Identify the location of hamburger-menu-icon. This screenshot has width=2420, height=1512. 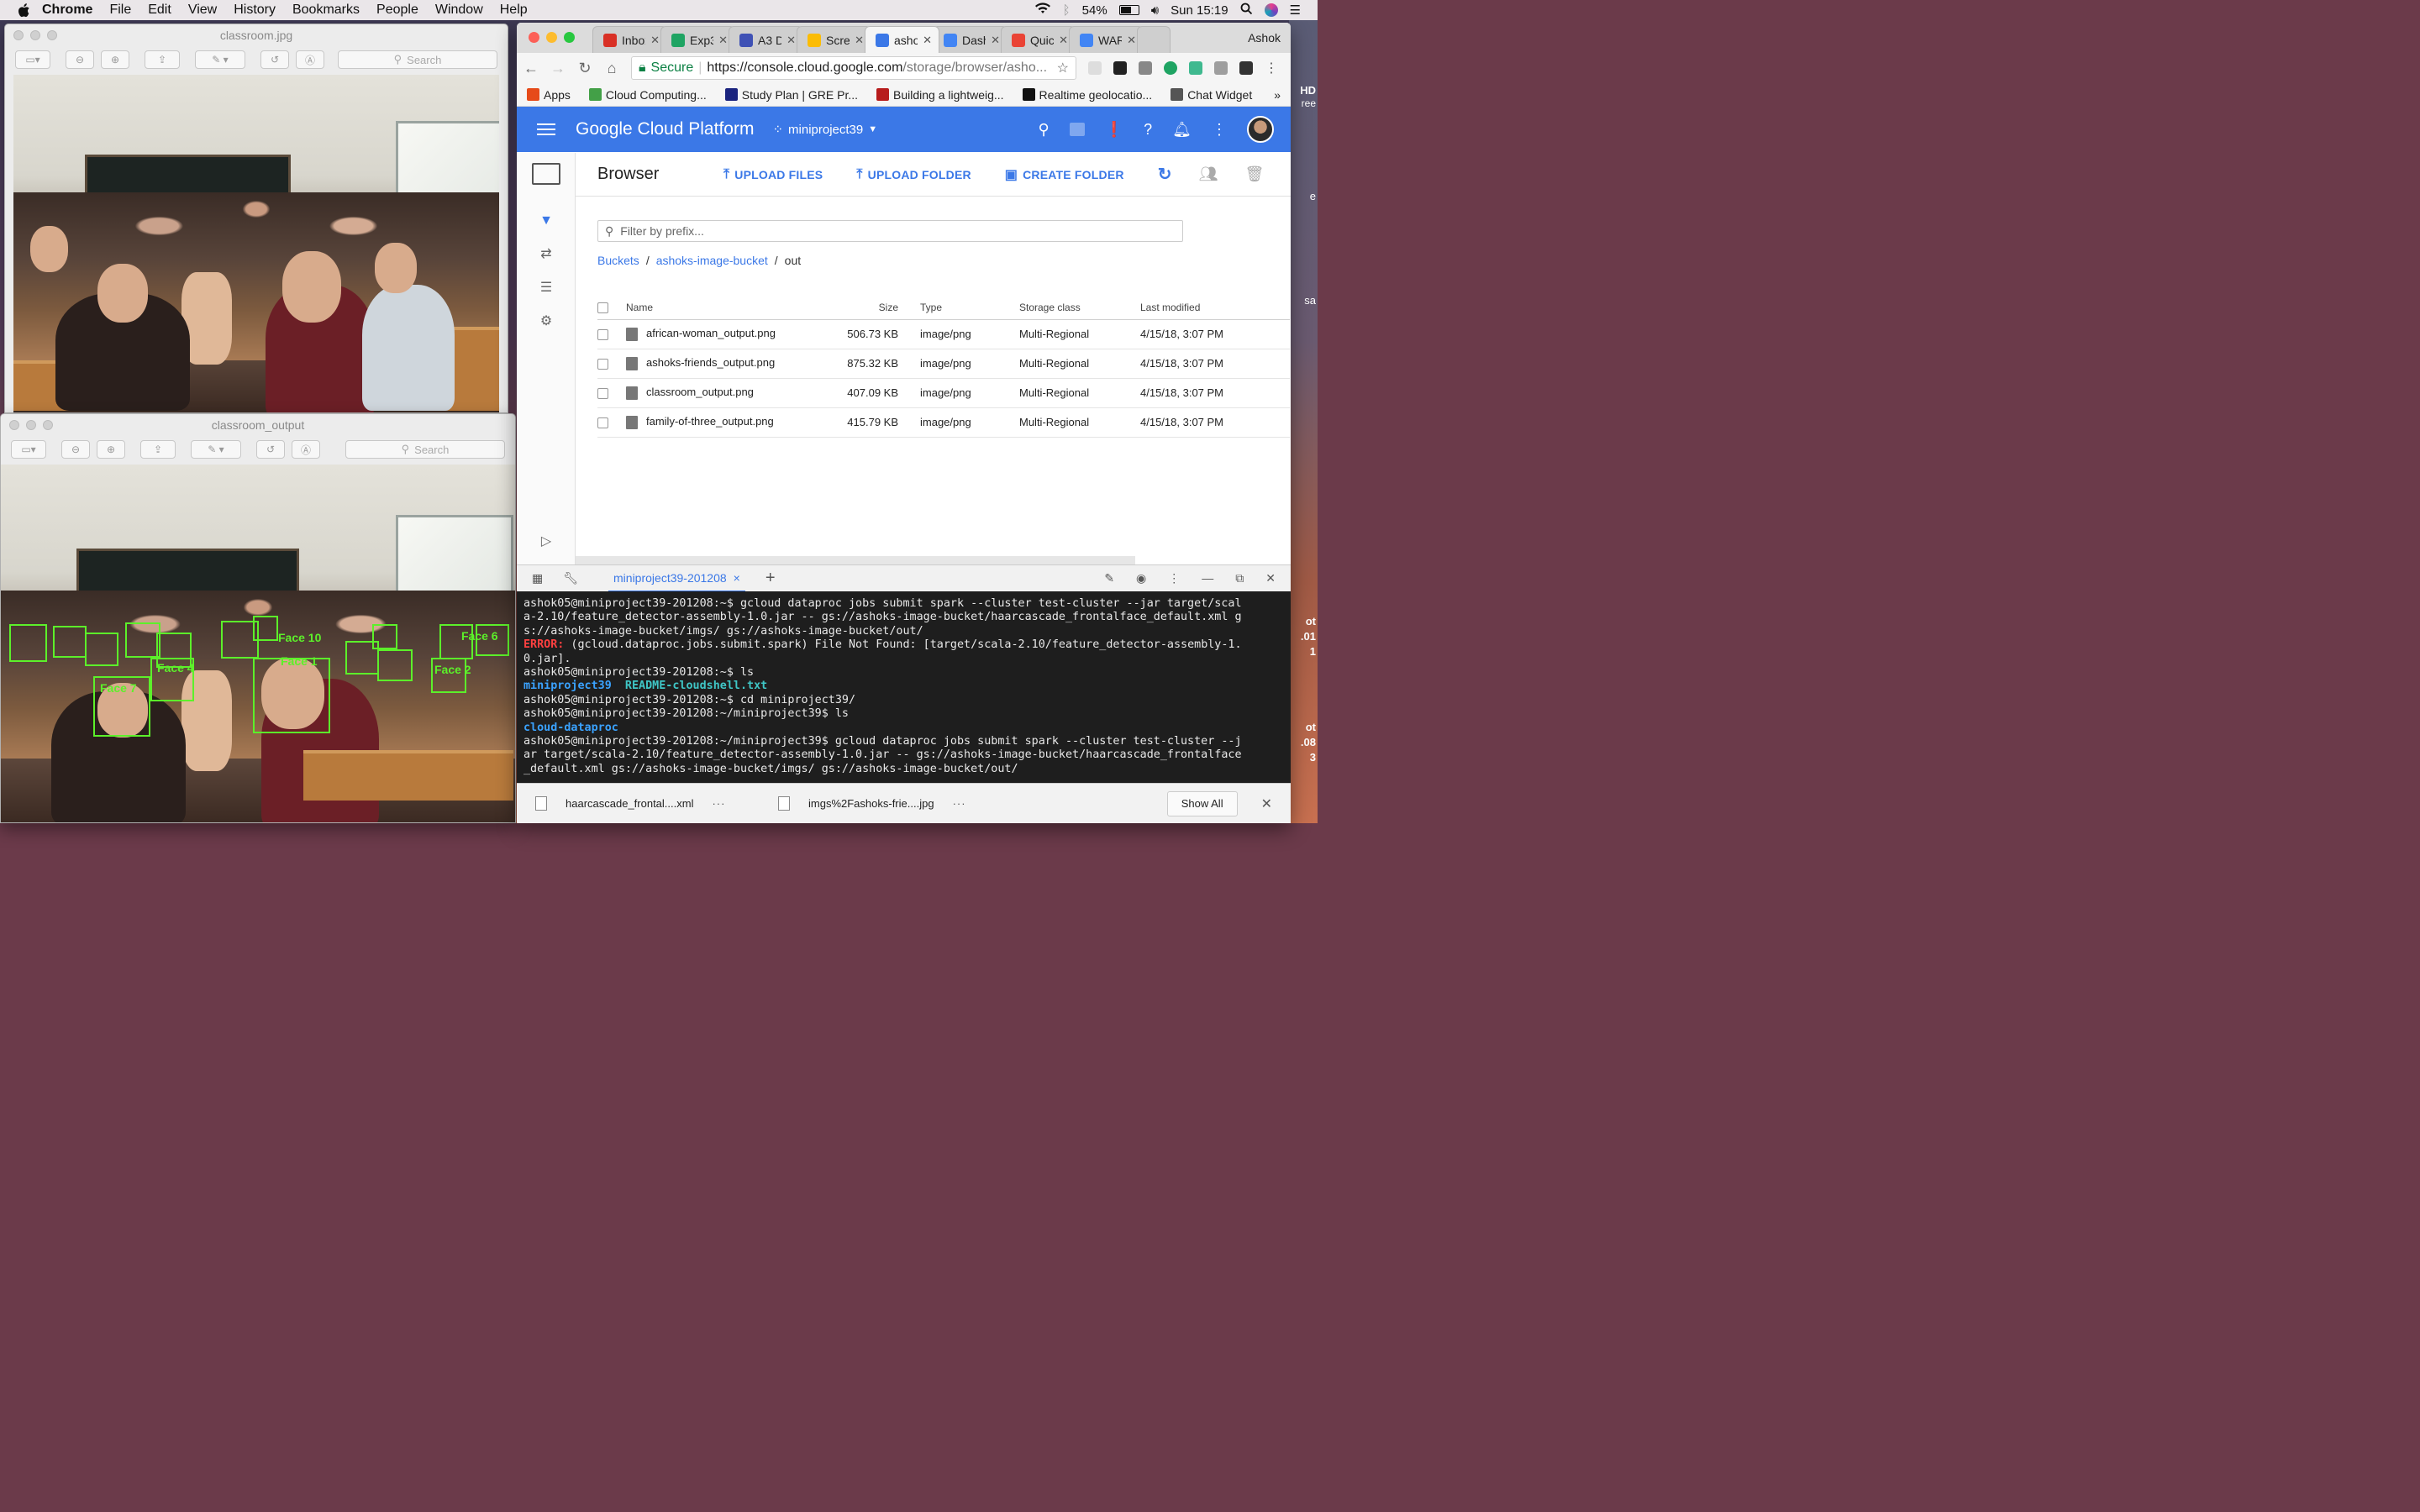
(546, 129).